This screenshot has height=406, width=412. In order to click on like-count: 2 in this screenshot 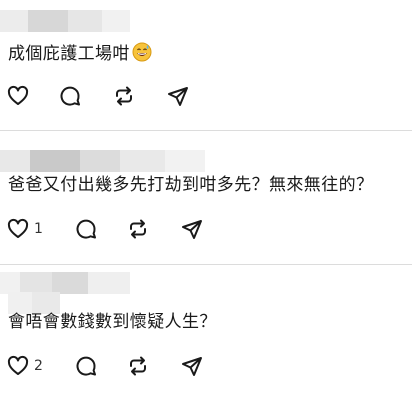, I will do `click(38, 366)`.